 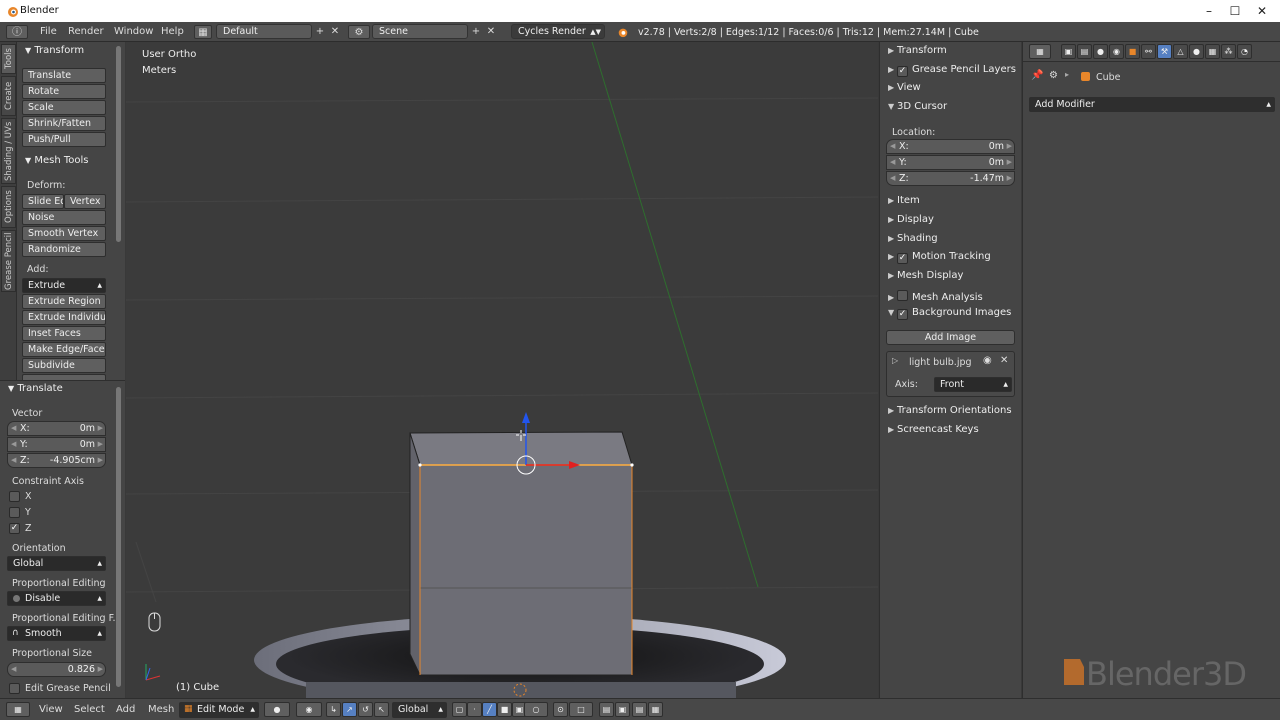 I want to click on menu-help: Help, so click(x=172, y=31).